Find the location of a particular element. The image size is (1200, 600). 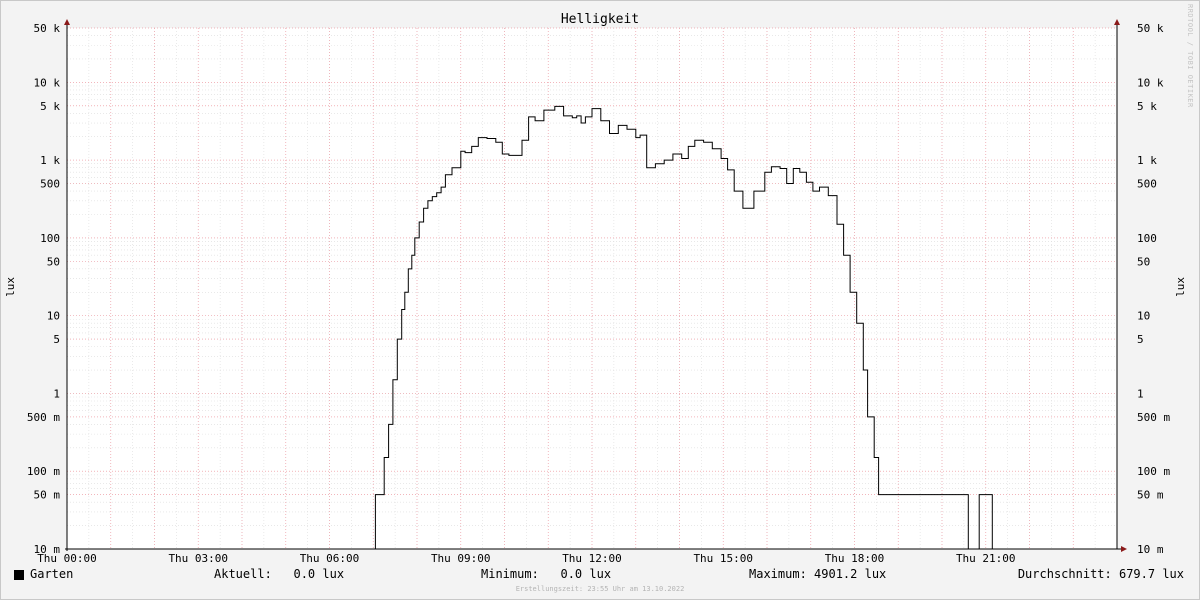

y-tick-label-right: 50 k is located at coordinates (1150, 28).